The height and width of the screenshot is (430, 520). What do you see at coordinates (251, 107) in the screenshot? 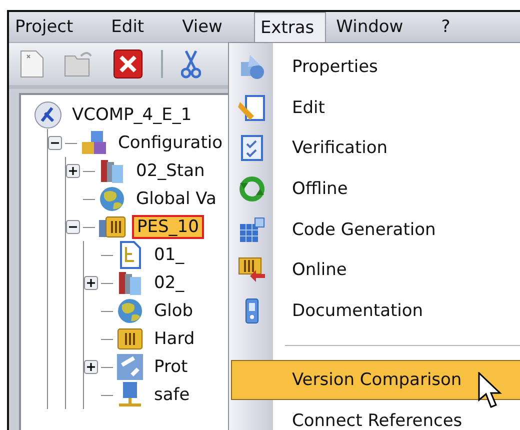
I see `edit-document-icon` at bounding box center [251, 107].